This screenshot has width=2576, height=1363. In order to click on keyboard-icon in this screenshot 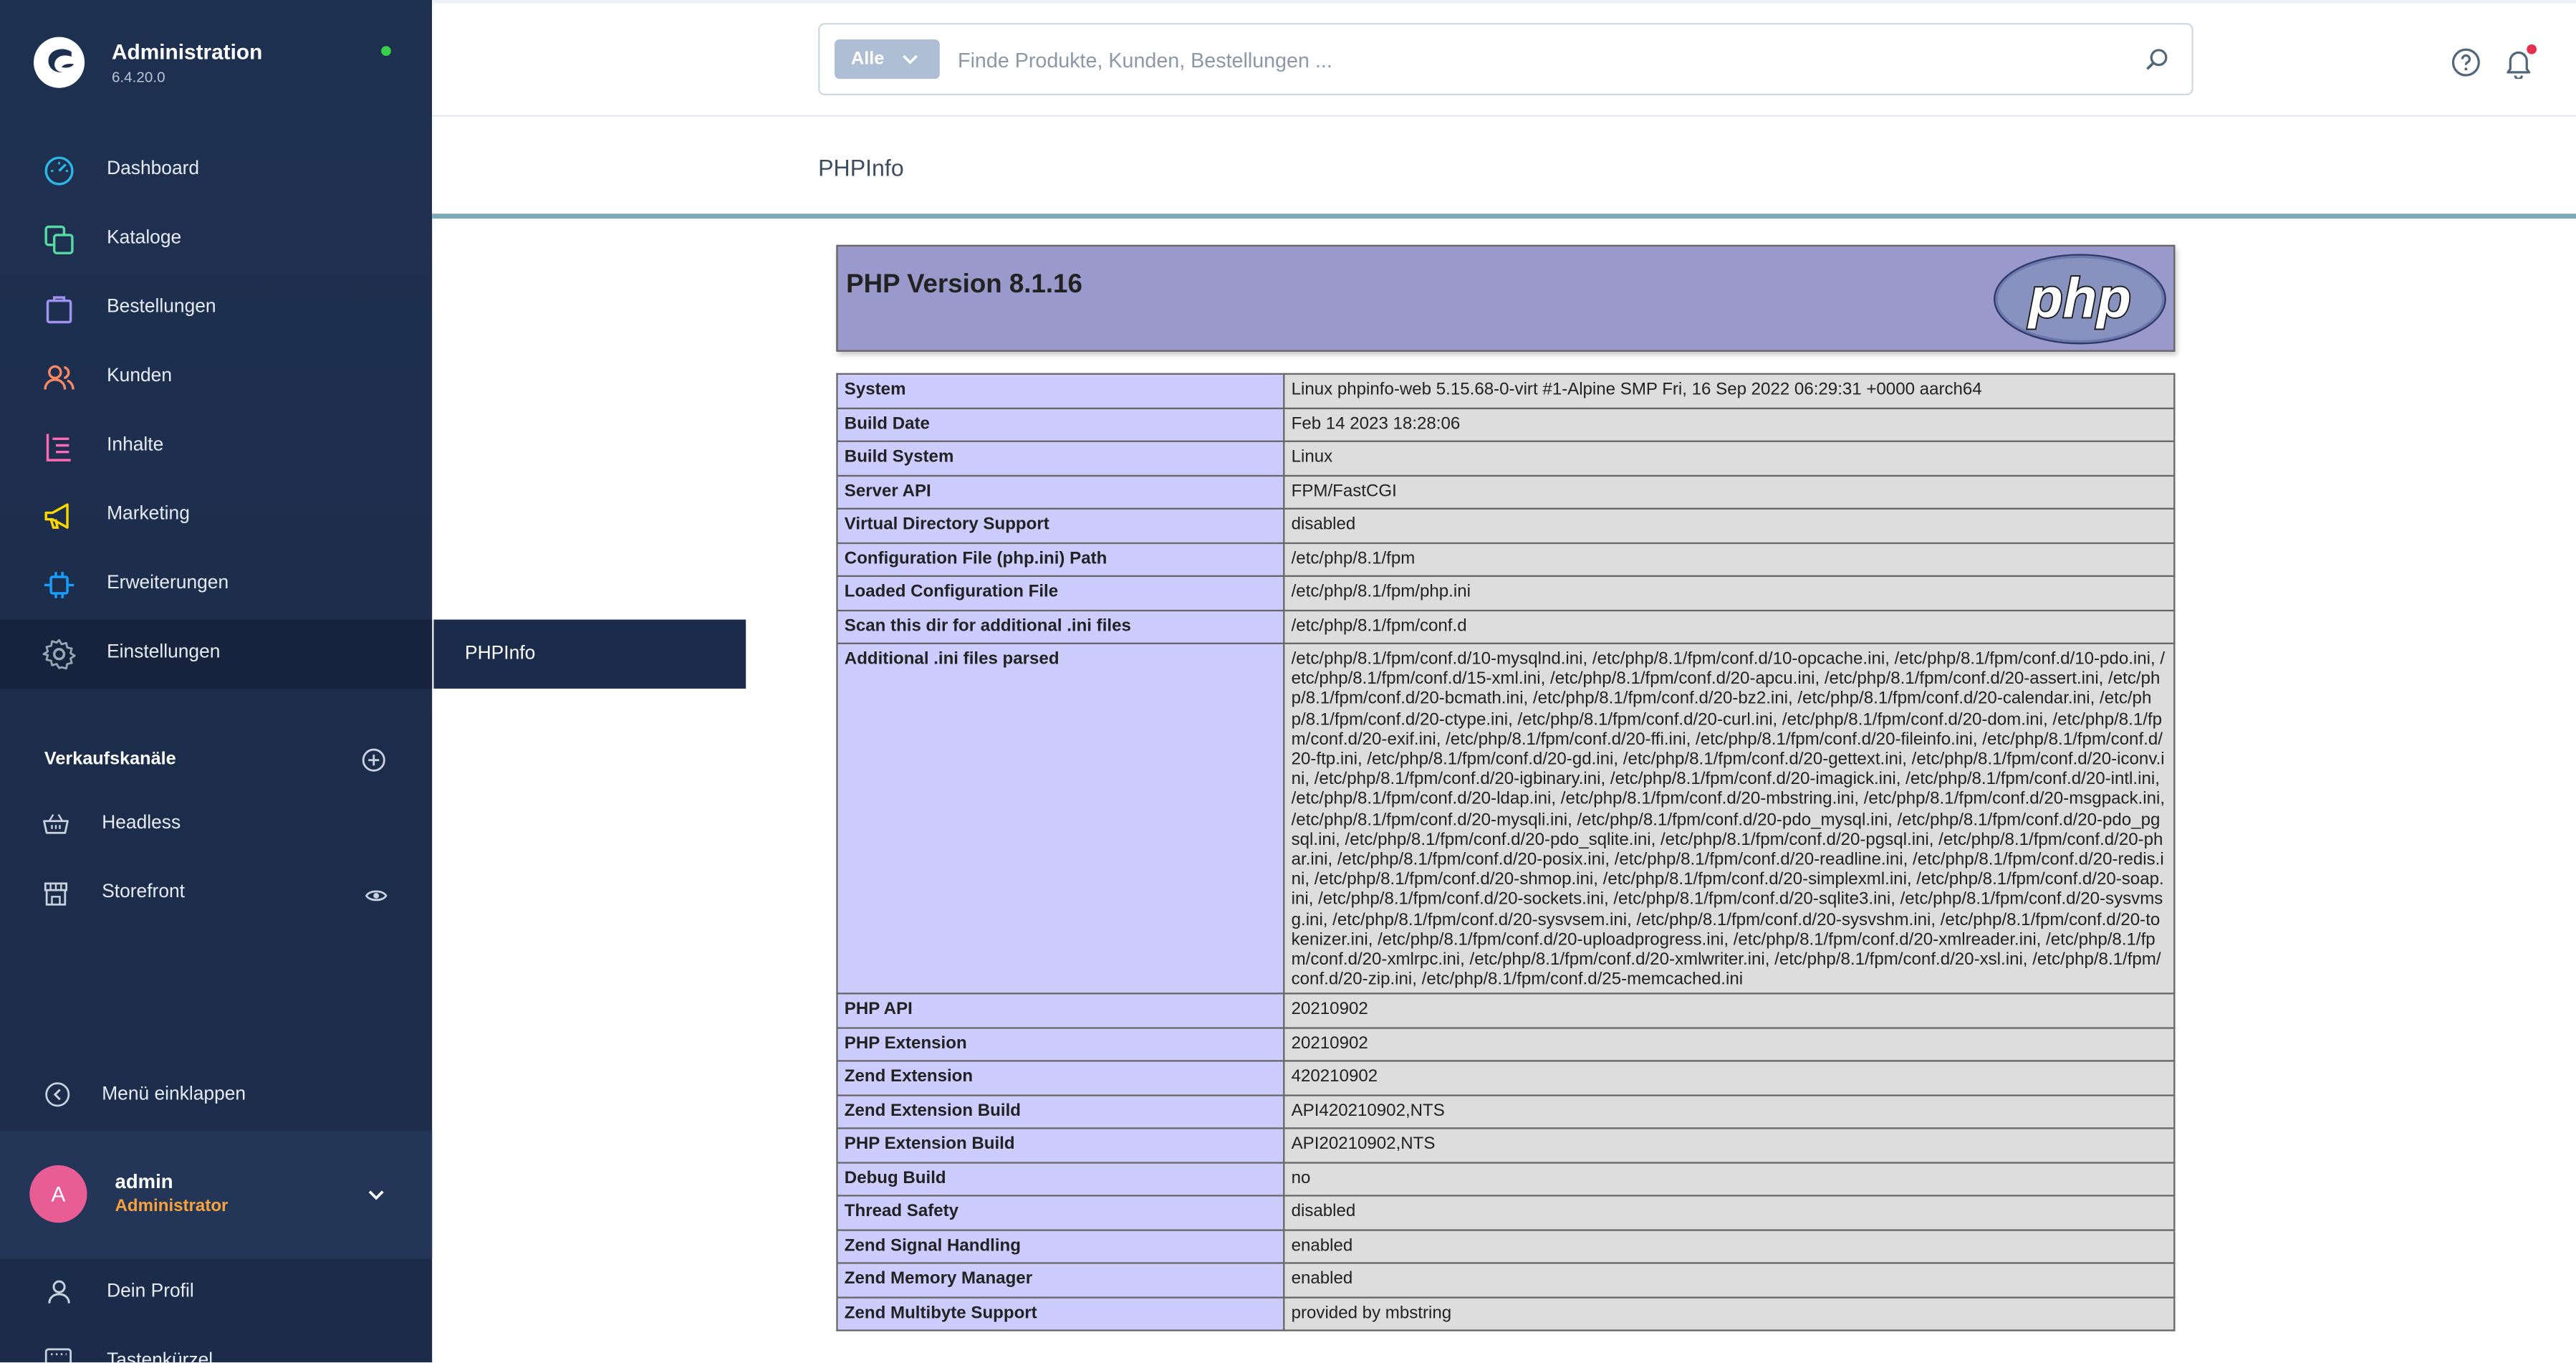, I will do `click(58, 1355)`.